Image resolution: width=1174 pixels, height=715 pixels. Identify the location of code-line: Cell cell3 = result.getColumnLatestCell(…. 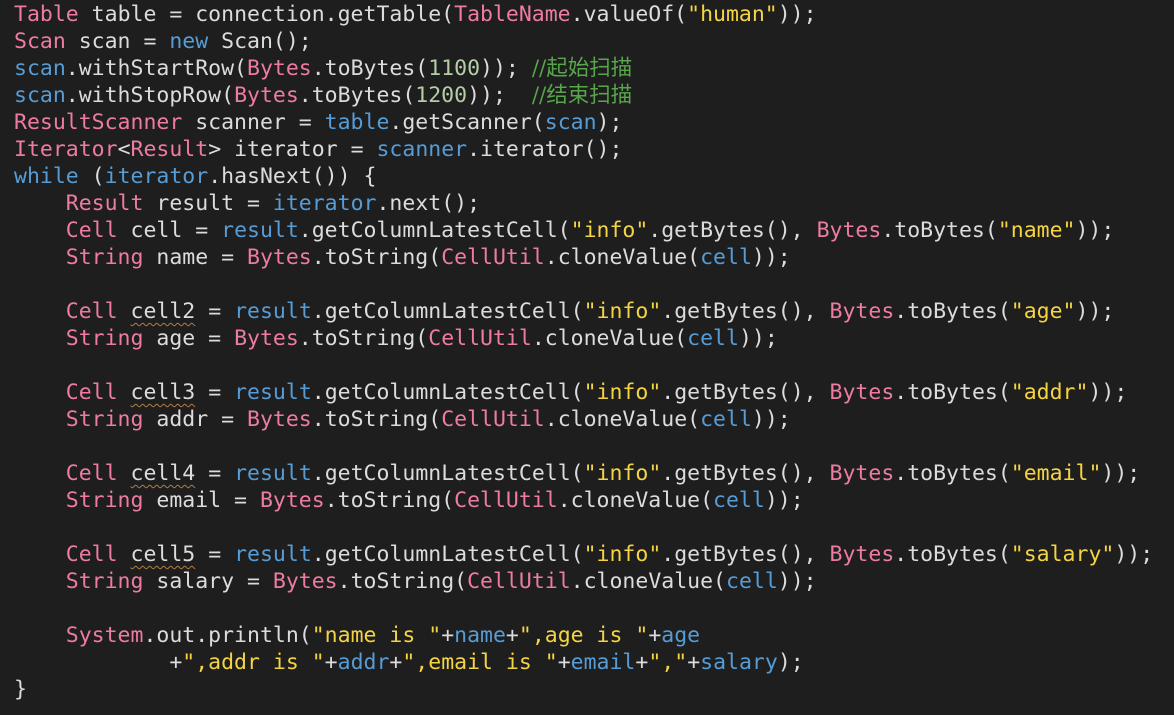
(594, 392).